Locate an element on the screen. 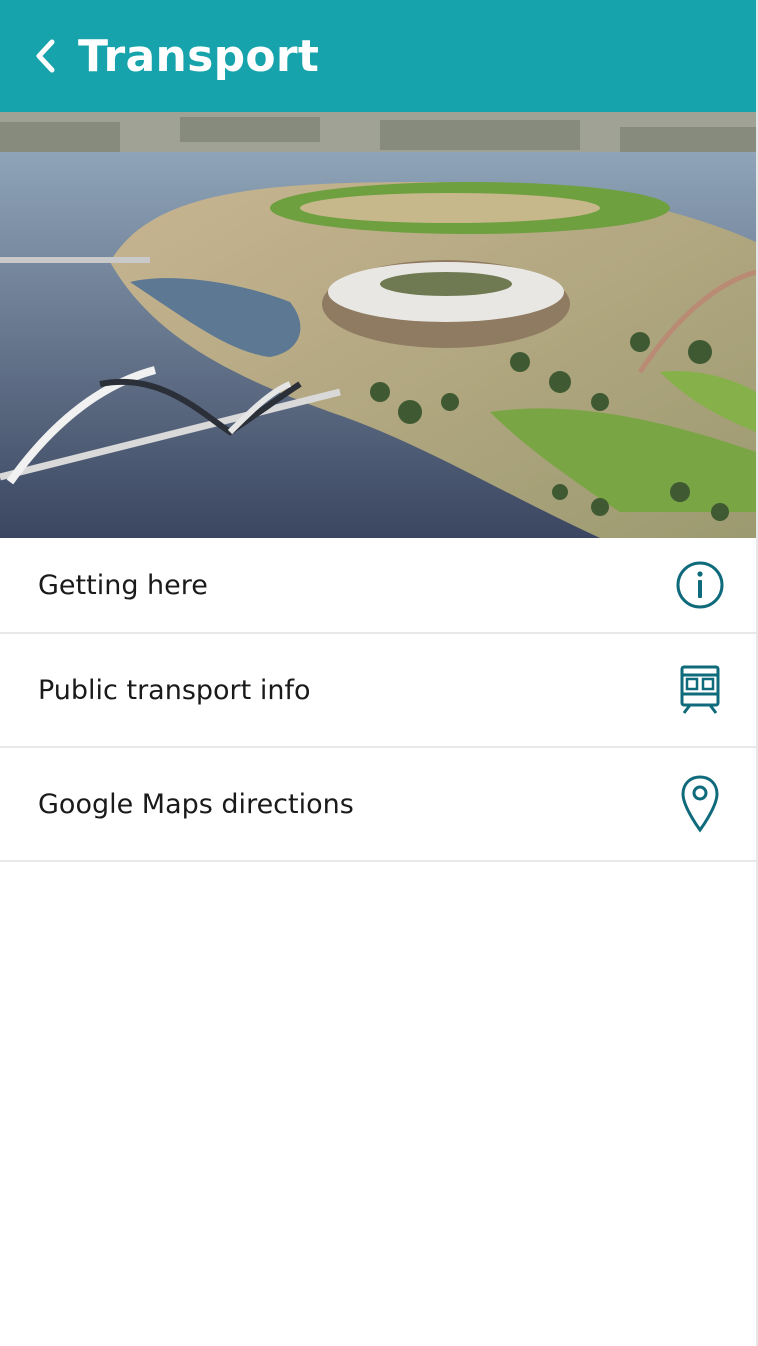 The width and height of the screenshot is (758, 1346). menu-item-google-maps: Google Maps directions is located at coordinates (378, 805).